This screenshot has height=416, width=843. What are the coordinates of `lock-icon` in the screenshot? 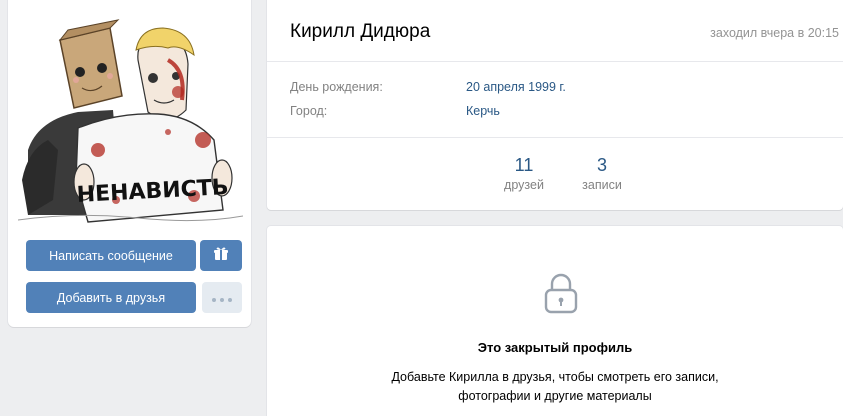 It's located at (561, 295).